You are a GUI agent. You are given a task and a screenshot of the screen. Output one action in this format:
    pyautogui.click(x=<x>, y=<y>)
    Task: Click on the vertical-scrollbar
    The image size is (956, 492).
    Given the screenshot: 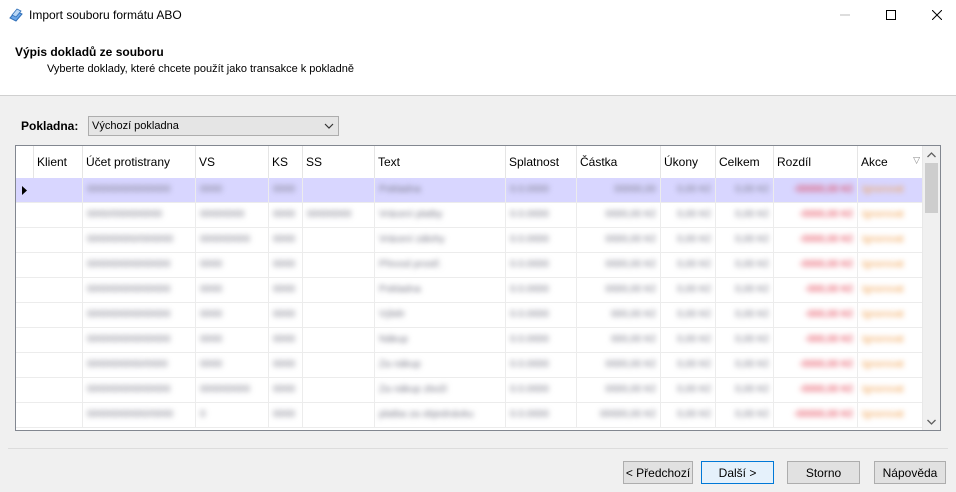 What is the action you would take?
    pyautogui.click(x=931, y=288)
    